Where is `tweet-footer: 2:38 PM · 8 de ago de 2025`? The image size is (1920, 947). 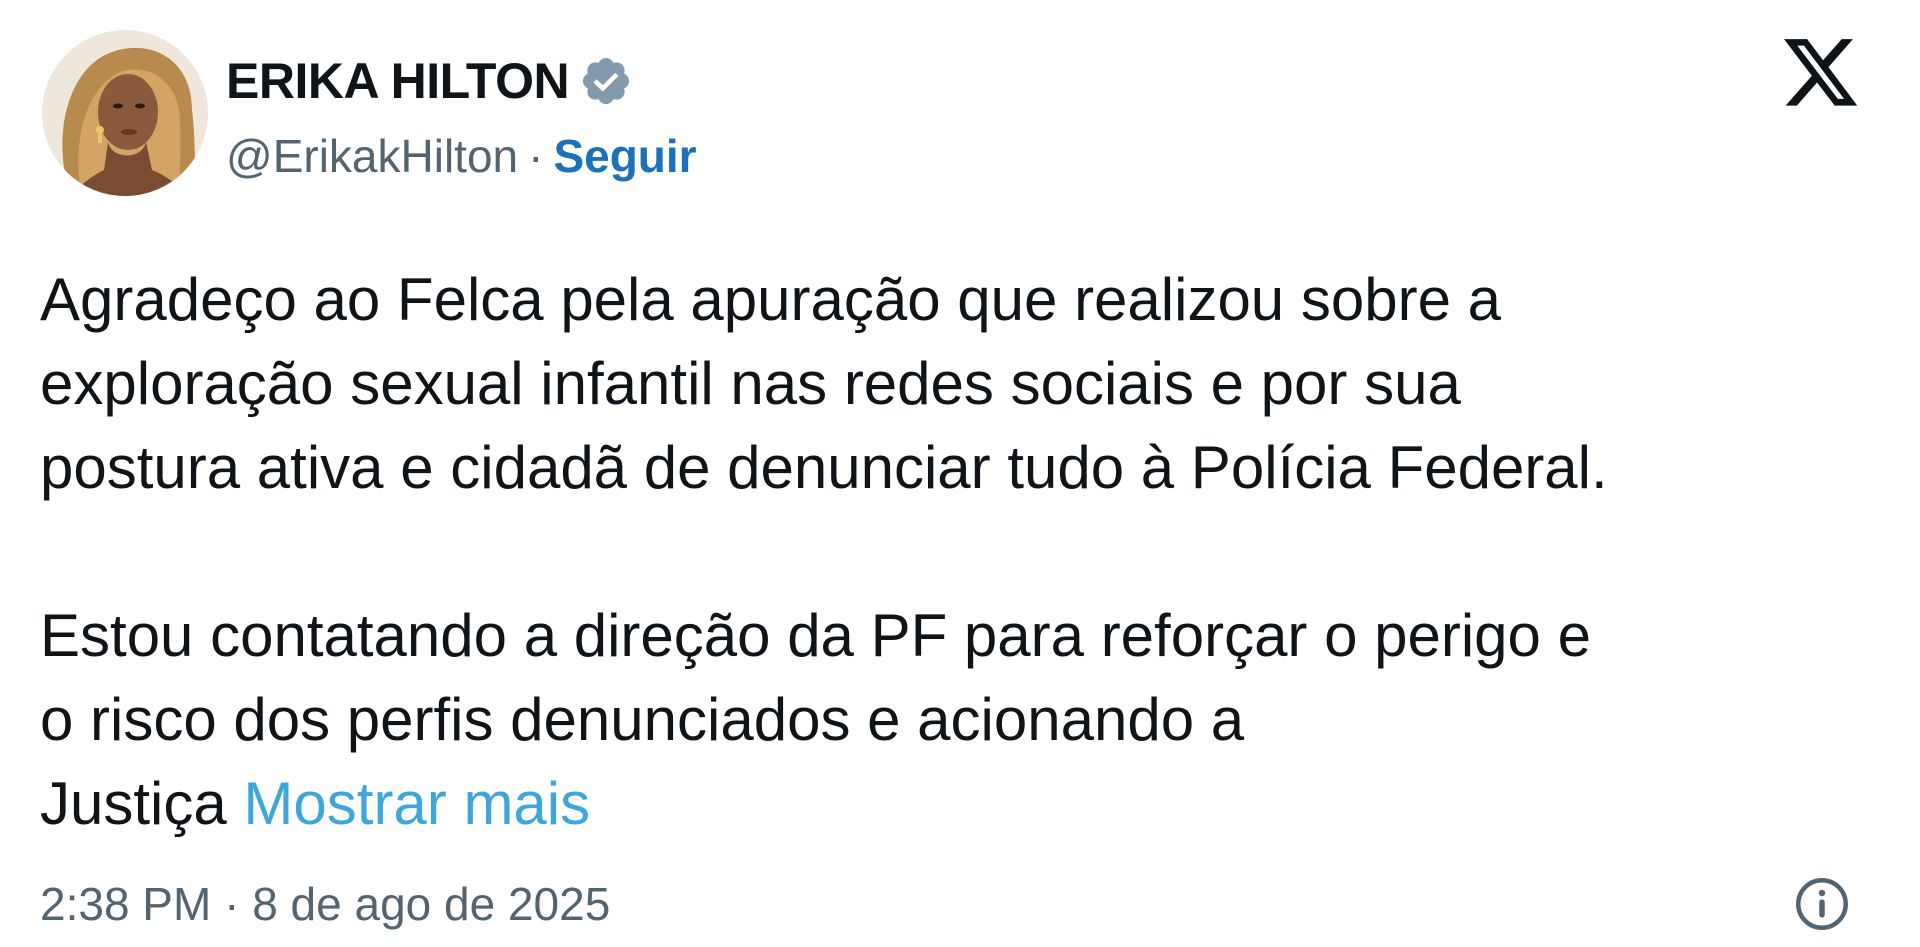 tweet-footer: 2:38 PM · 8 de ago de 2025 is located at coordinates (325, 904).